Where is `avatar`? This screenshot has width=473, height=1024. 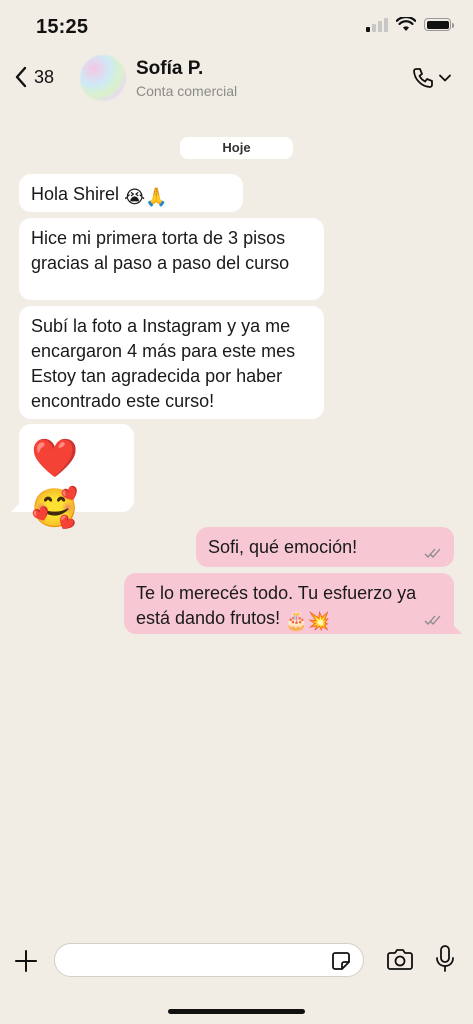 avatar is located at coordinates (103, 78).